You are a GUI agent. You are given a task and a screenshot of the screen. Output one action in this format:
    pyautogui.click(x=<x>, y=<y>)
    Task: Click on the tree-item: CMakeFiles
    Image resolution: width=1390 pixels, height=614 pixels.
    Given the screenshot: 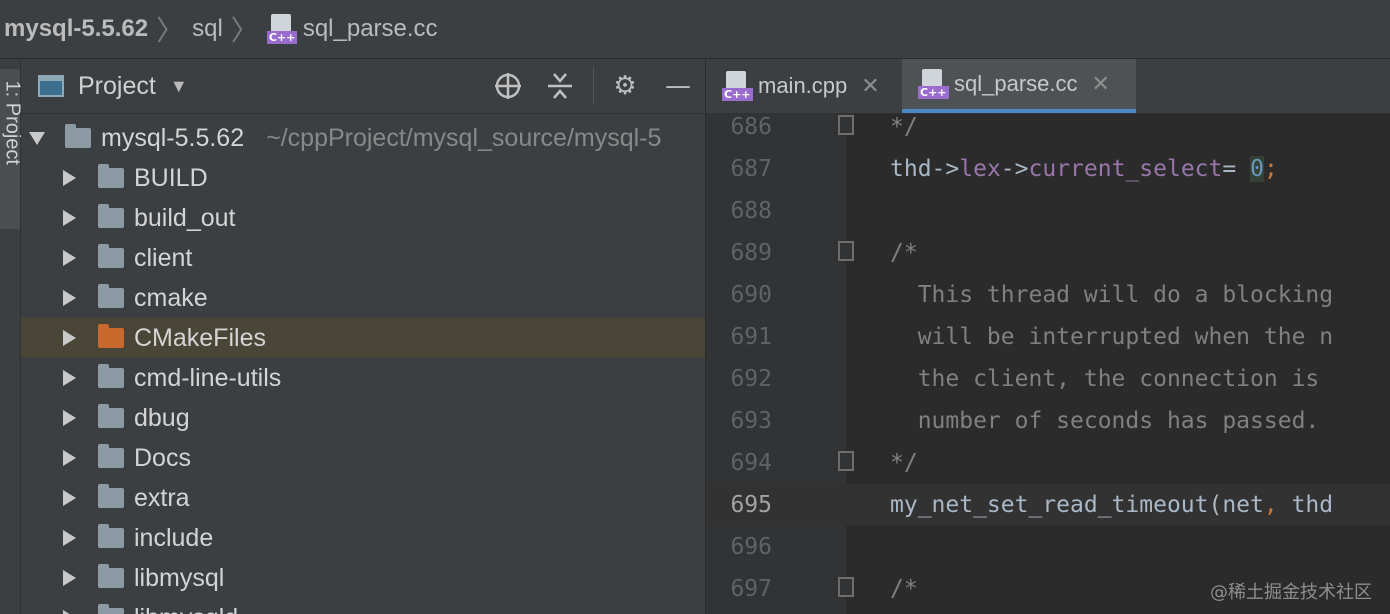 What is the action you would take?
    pyautogui.click(x=363, y=338)
    